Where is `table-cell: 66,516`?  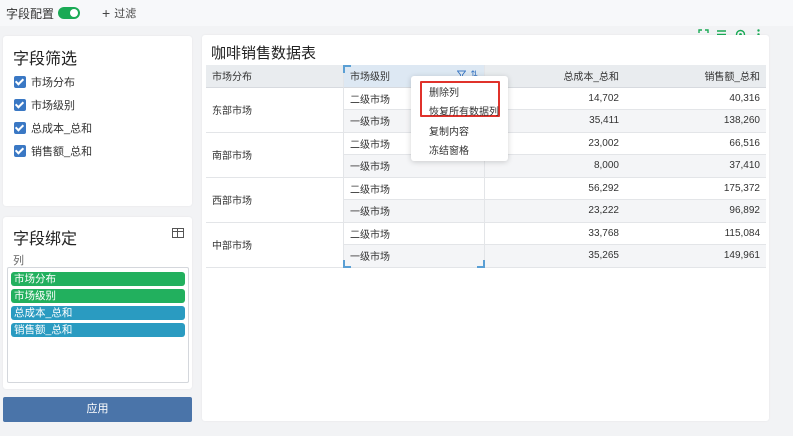 table-cell: 66,516 is located at coordinates (695, 144).